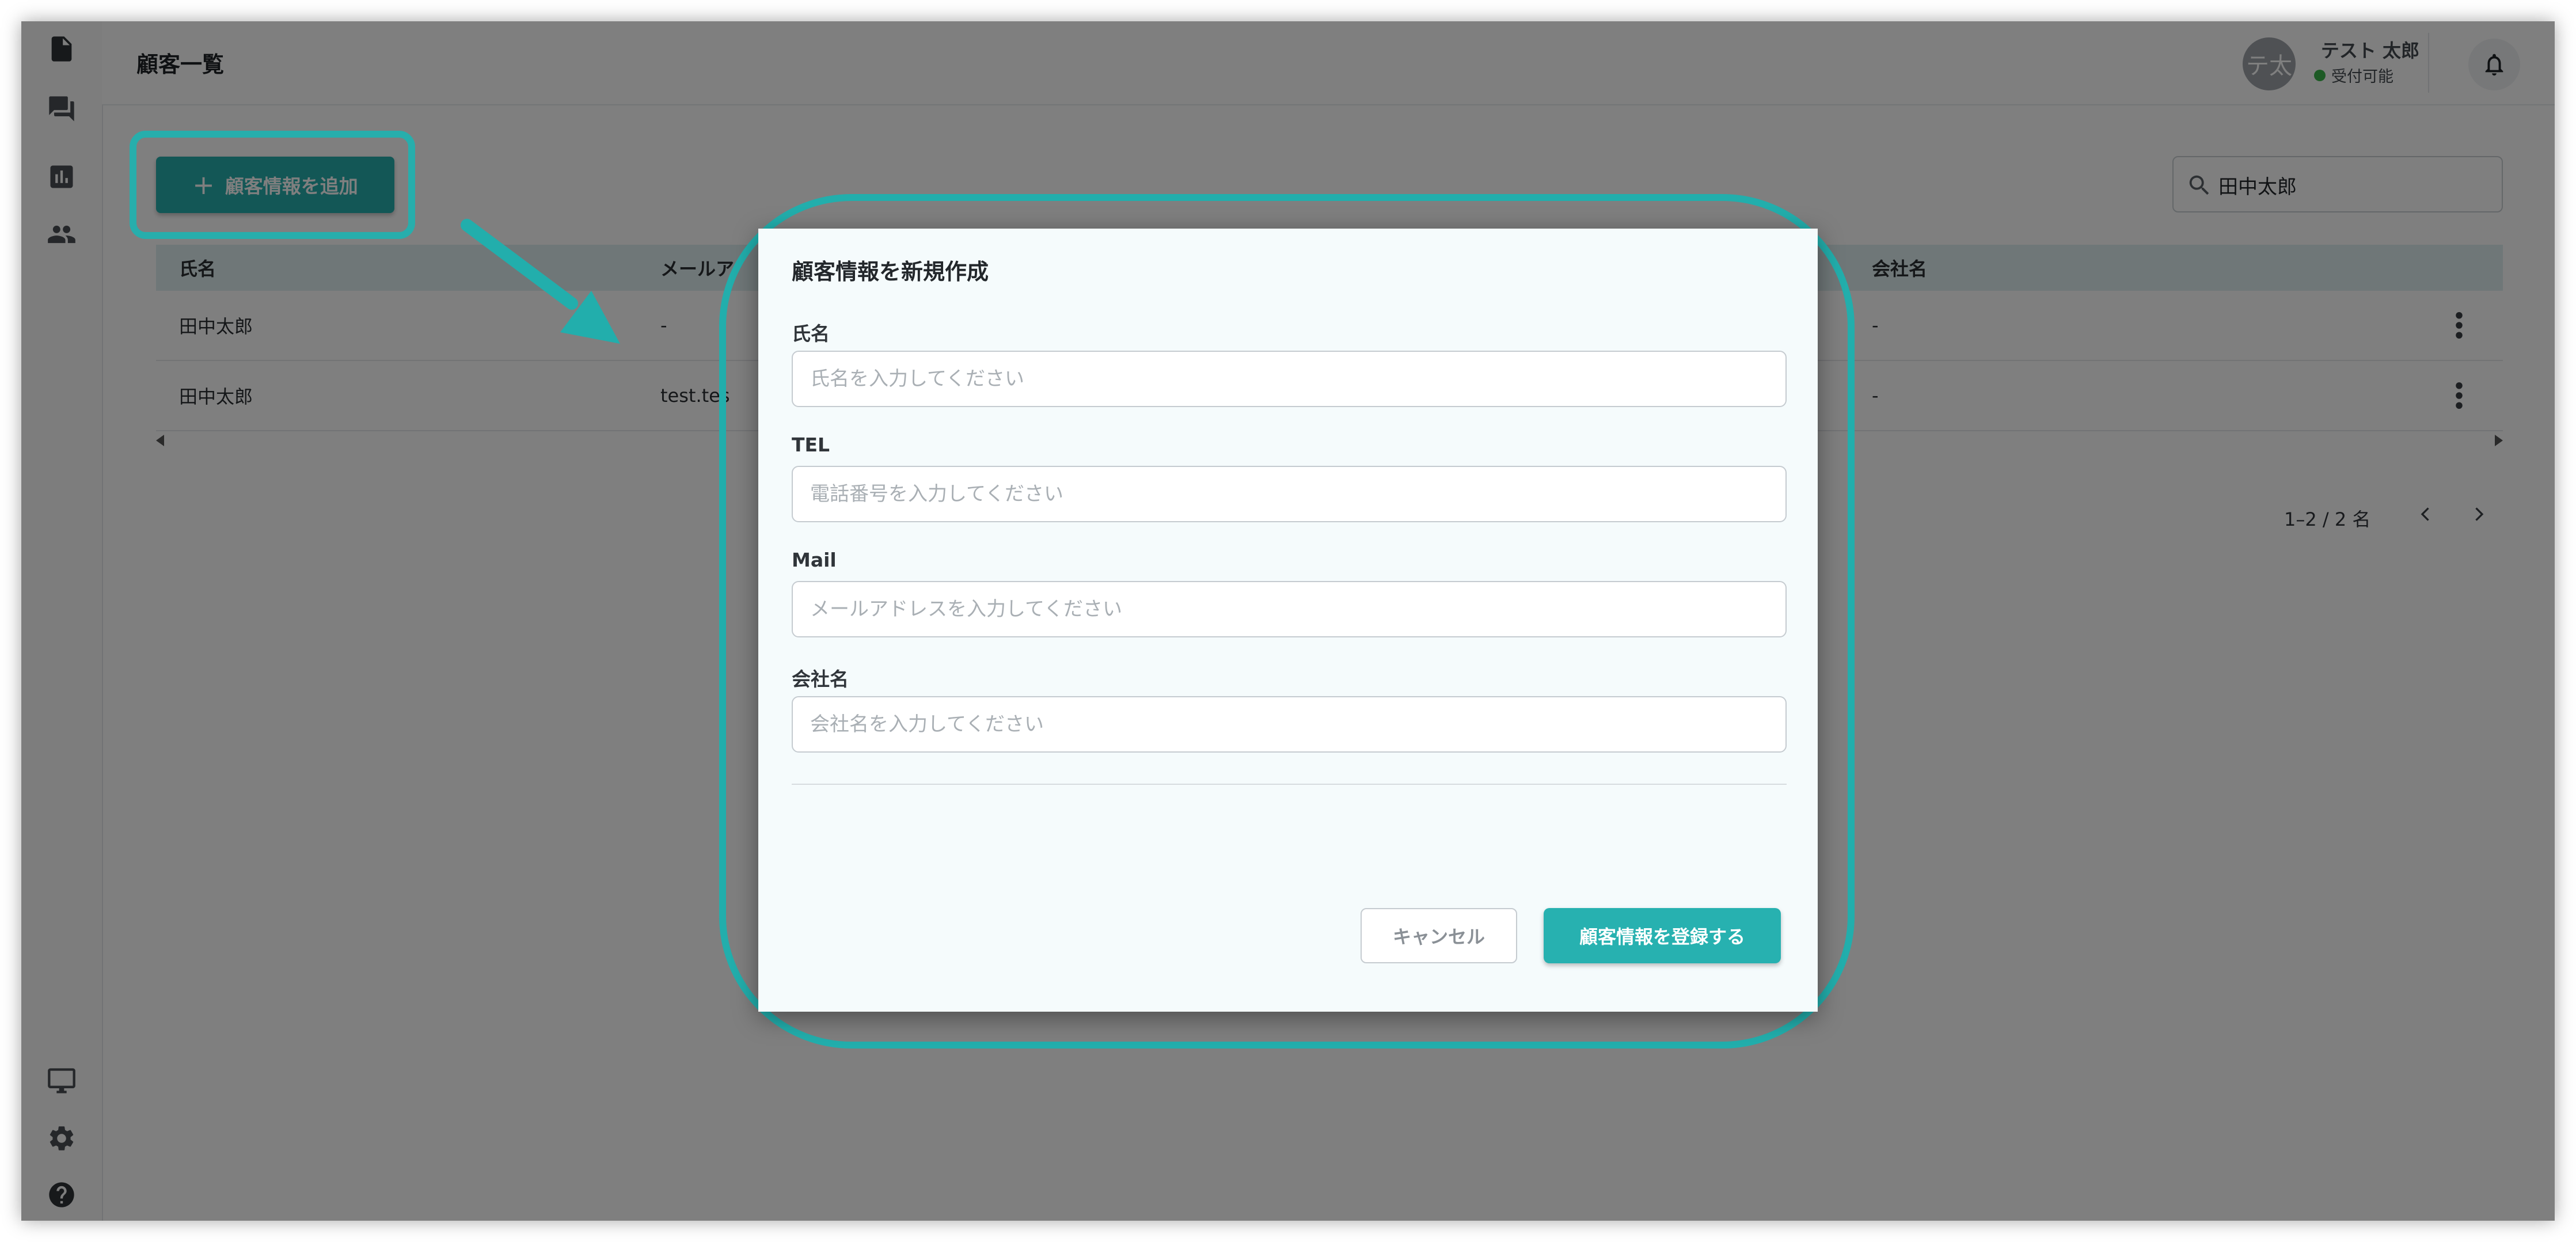  What do you see at coordinates (815, 560) in the screenshot?
I see `mail-field-label: Mail` at bounding box center [815, 560].